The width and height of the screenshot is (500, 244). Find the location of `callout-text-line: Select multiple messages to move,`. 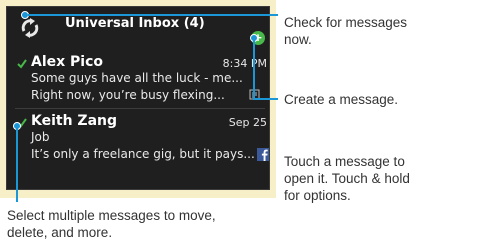

callout-text-line: Select multiple messages to move, is located at coordinates (111, 215).